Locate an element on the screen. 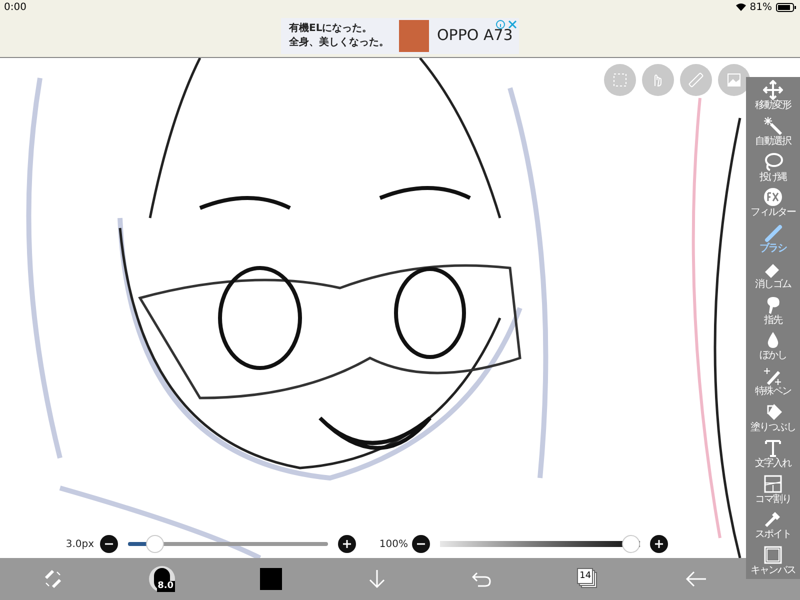 The width and height of the screenshot is (800, 600). hand-button is located at coordinates (658, 80).